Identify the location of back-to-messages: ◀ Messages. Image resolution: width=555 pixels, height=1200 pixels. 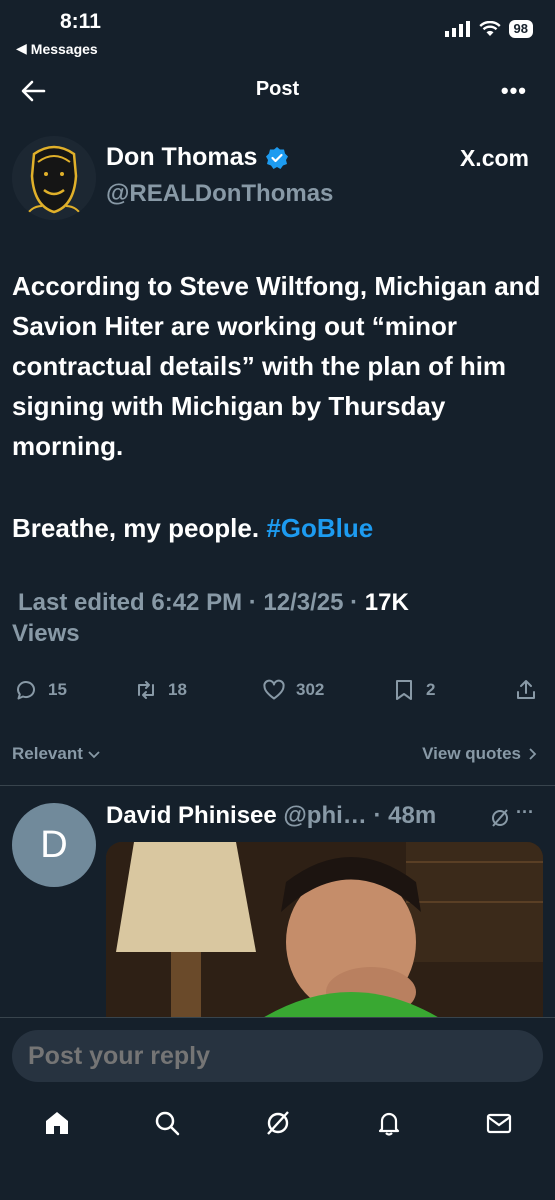
(57, 48).